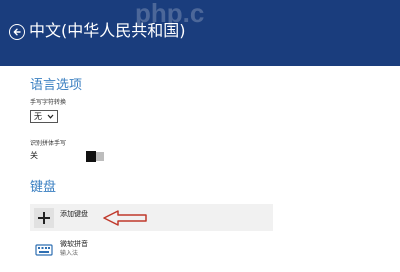 The image size is (400, 272). I want to click on keyboard-icon, so click(44, 250).